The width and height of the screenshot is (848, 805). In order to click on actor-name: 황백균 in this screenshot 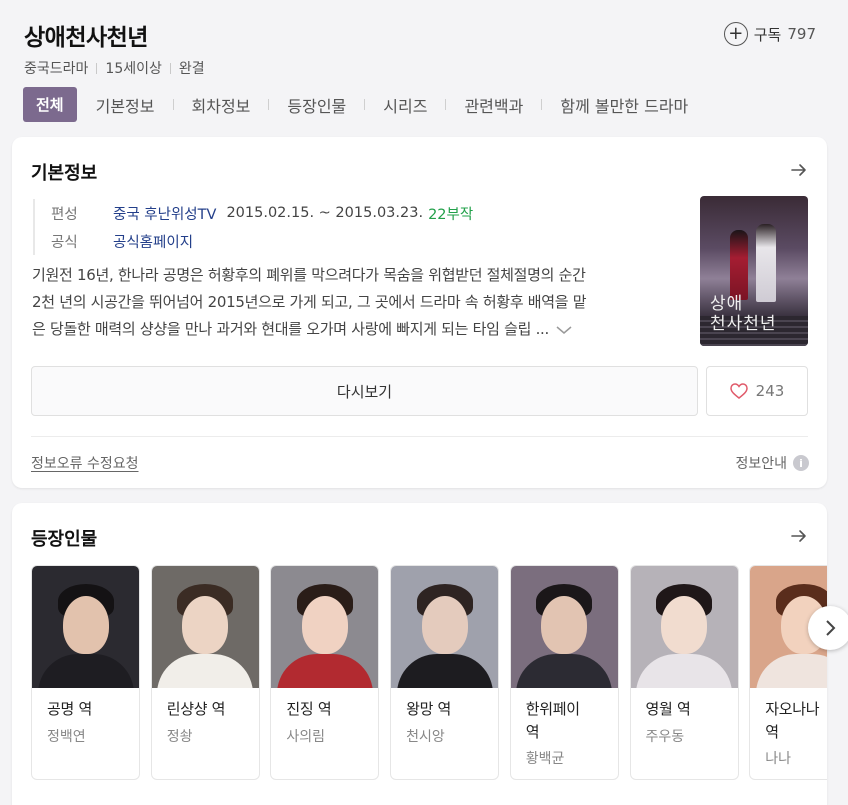, I will do `click(545, 758)`.